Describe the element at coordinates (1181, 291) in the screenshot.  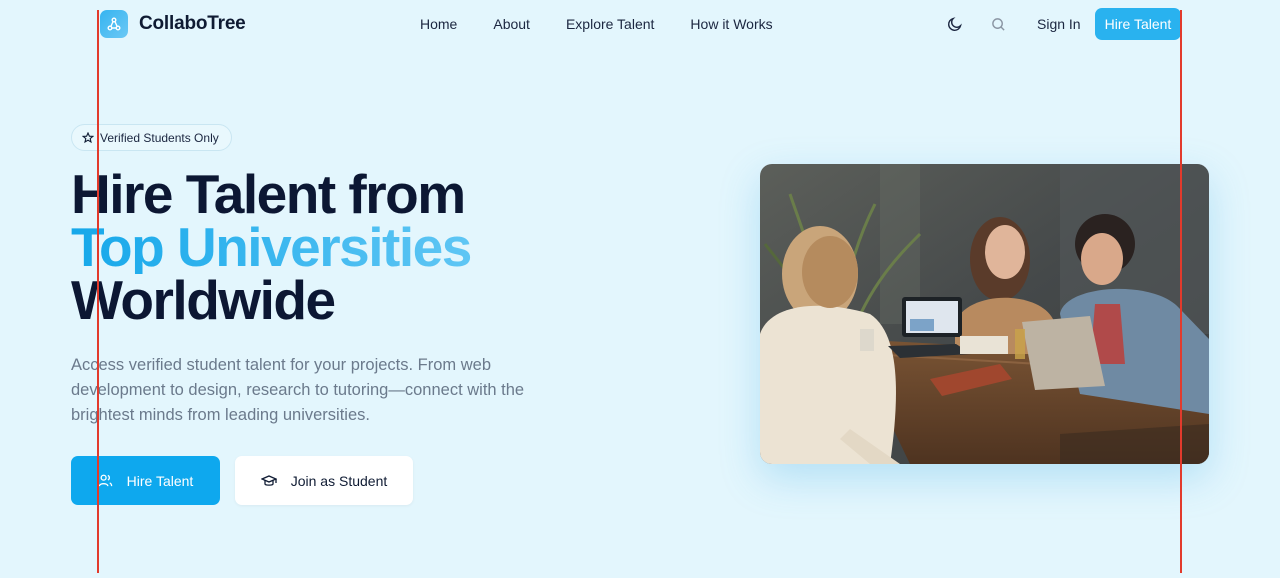
I see `right-guide-line` at that location.